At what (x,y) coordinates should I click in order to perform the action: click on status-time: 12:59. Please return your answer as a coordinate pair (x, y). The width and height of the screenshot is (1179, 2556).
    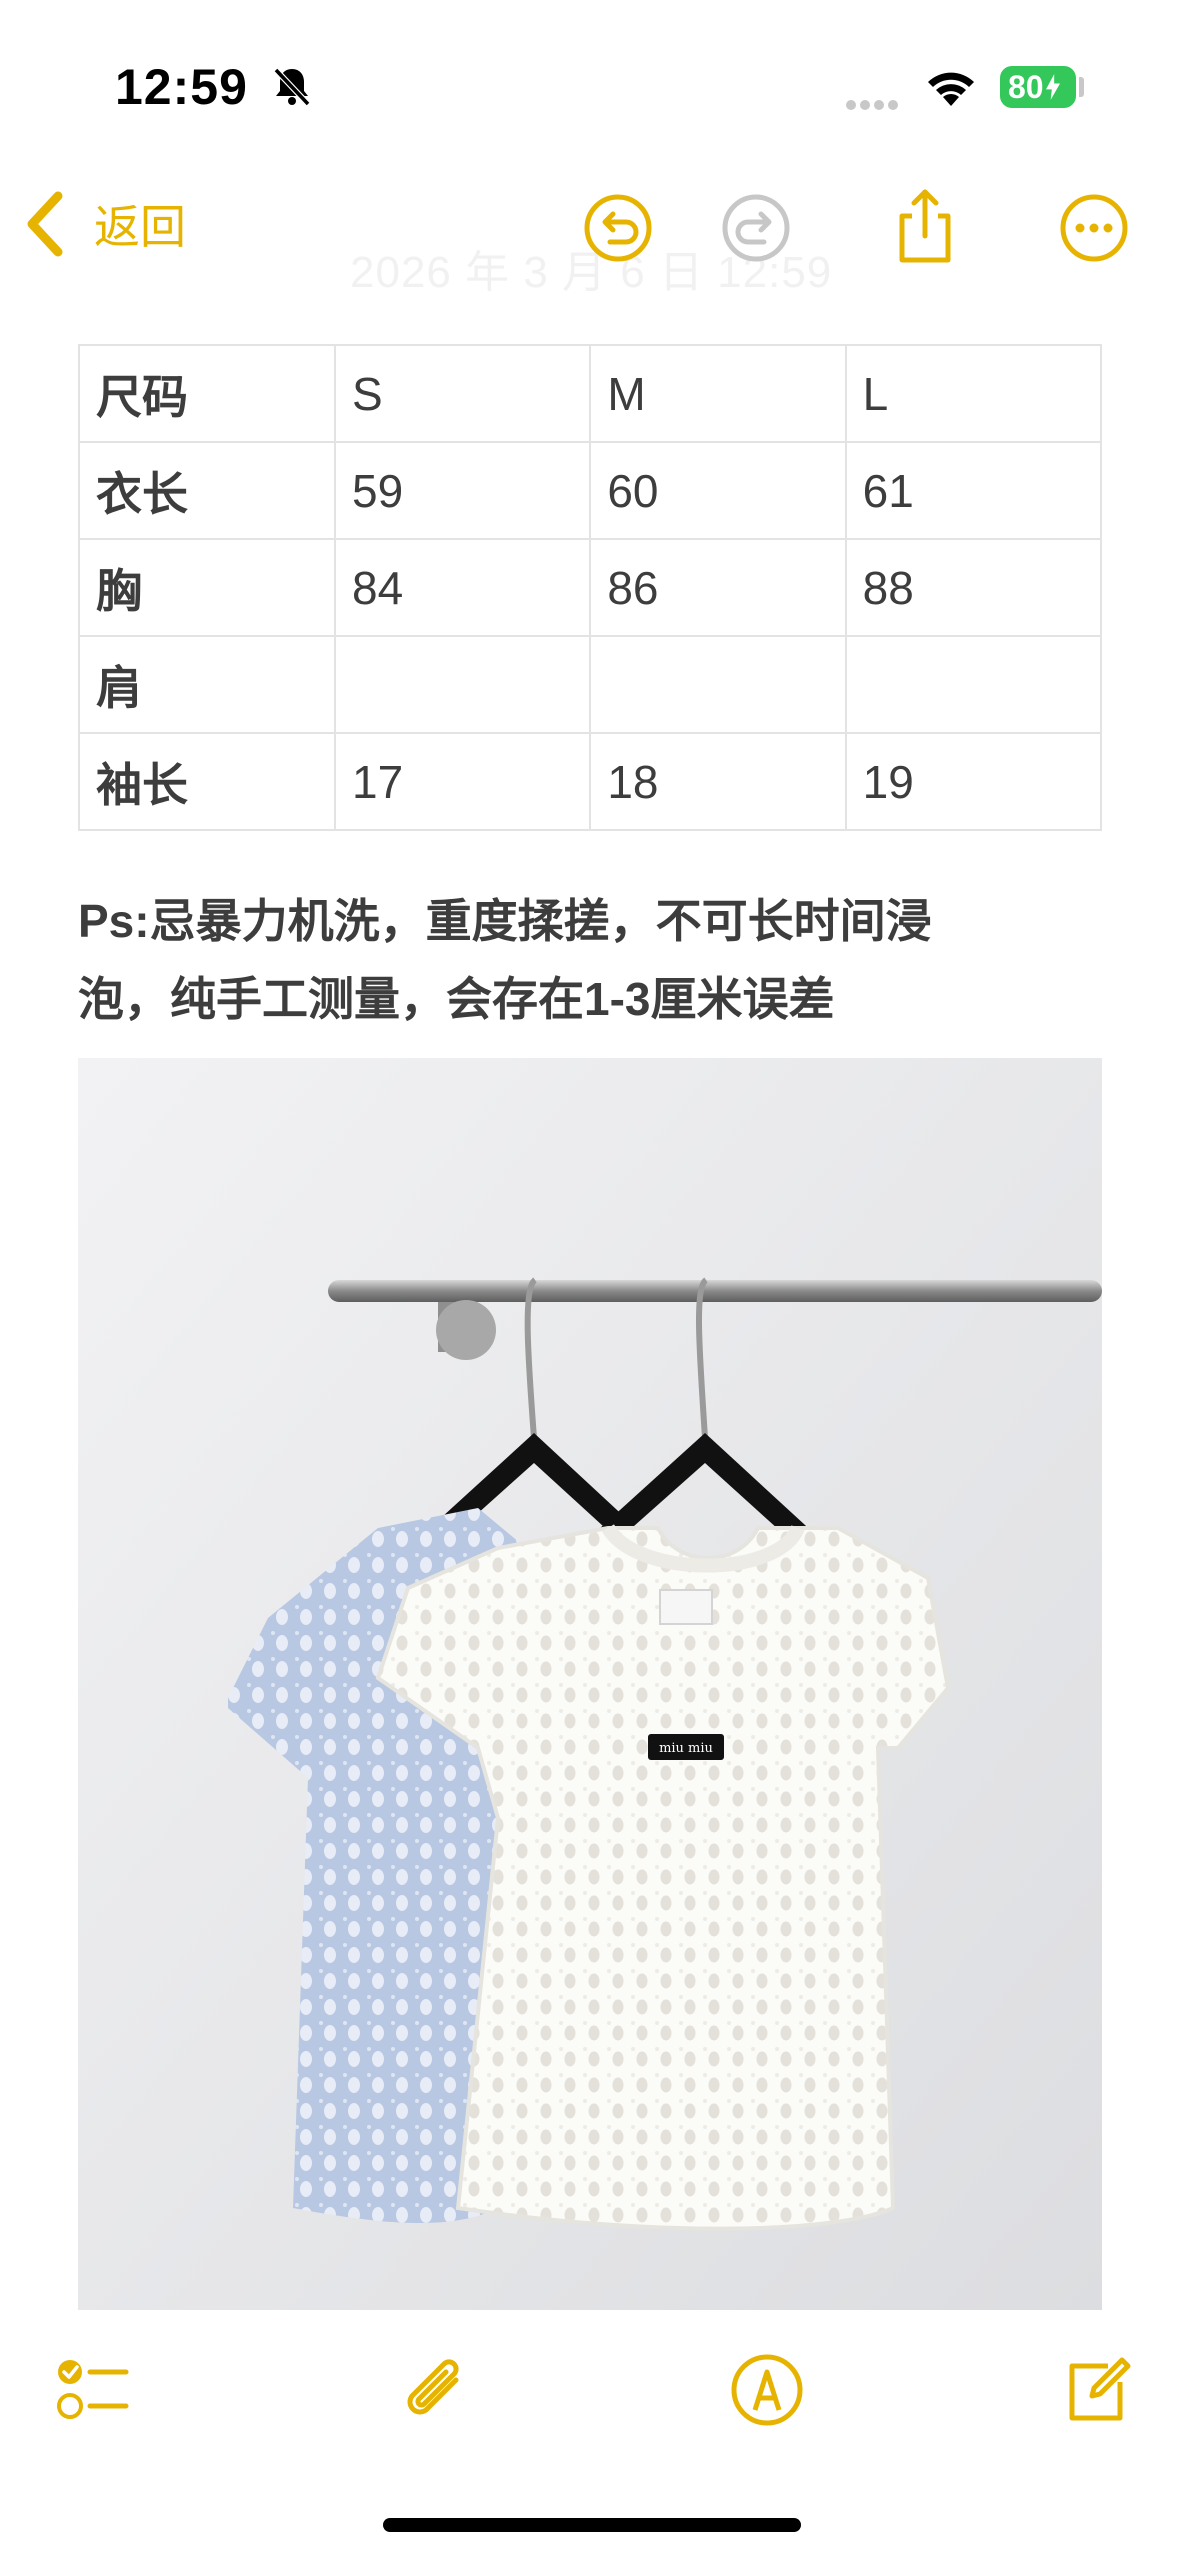
    Looking at the image, I should click on (181, 87).